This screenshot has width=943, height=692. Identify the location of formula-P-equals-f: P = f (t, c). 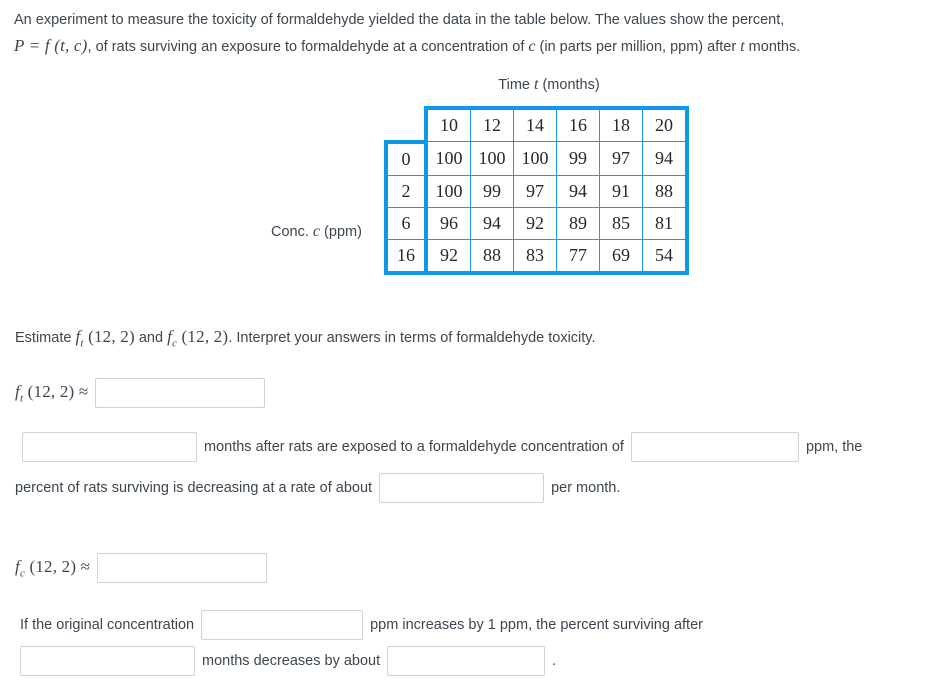
(51, 45).